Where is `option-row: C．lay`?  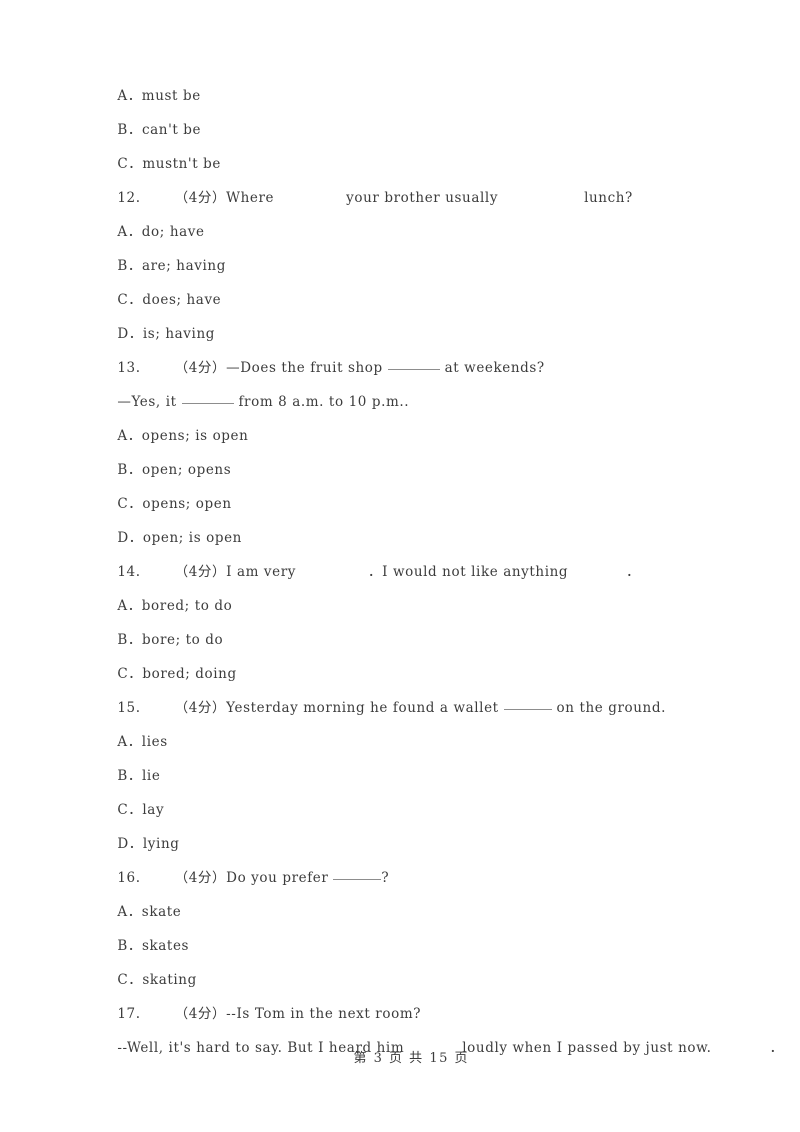
option-row: C．lay is located at coordinates (408, 788).